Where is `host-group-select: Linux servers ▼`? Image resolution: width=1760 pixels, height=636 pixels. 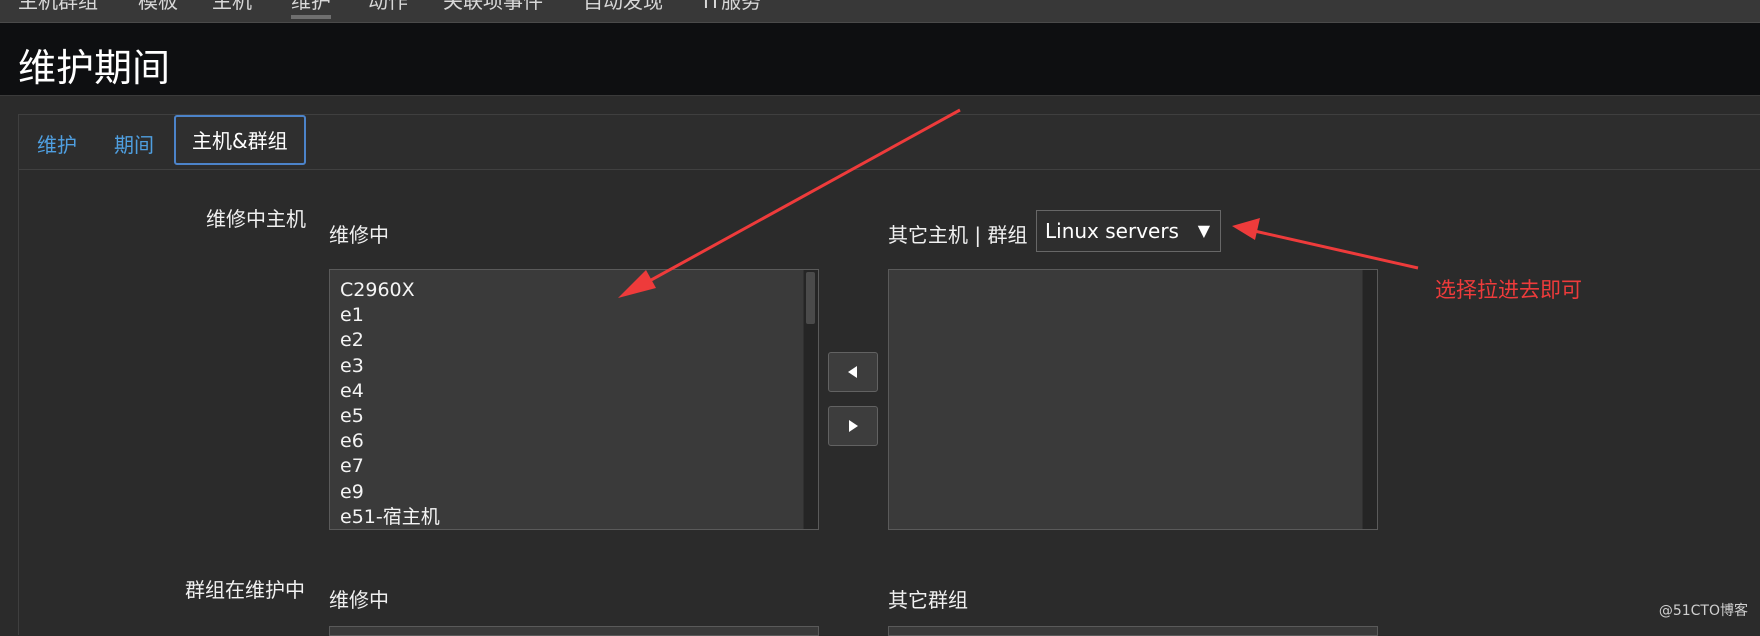 host-group-select: Linux servers ▼ is located at coordinates (1128, 231).